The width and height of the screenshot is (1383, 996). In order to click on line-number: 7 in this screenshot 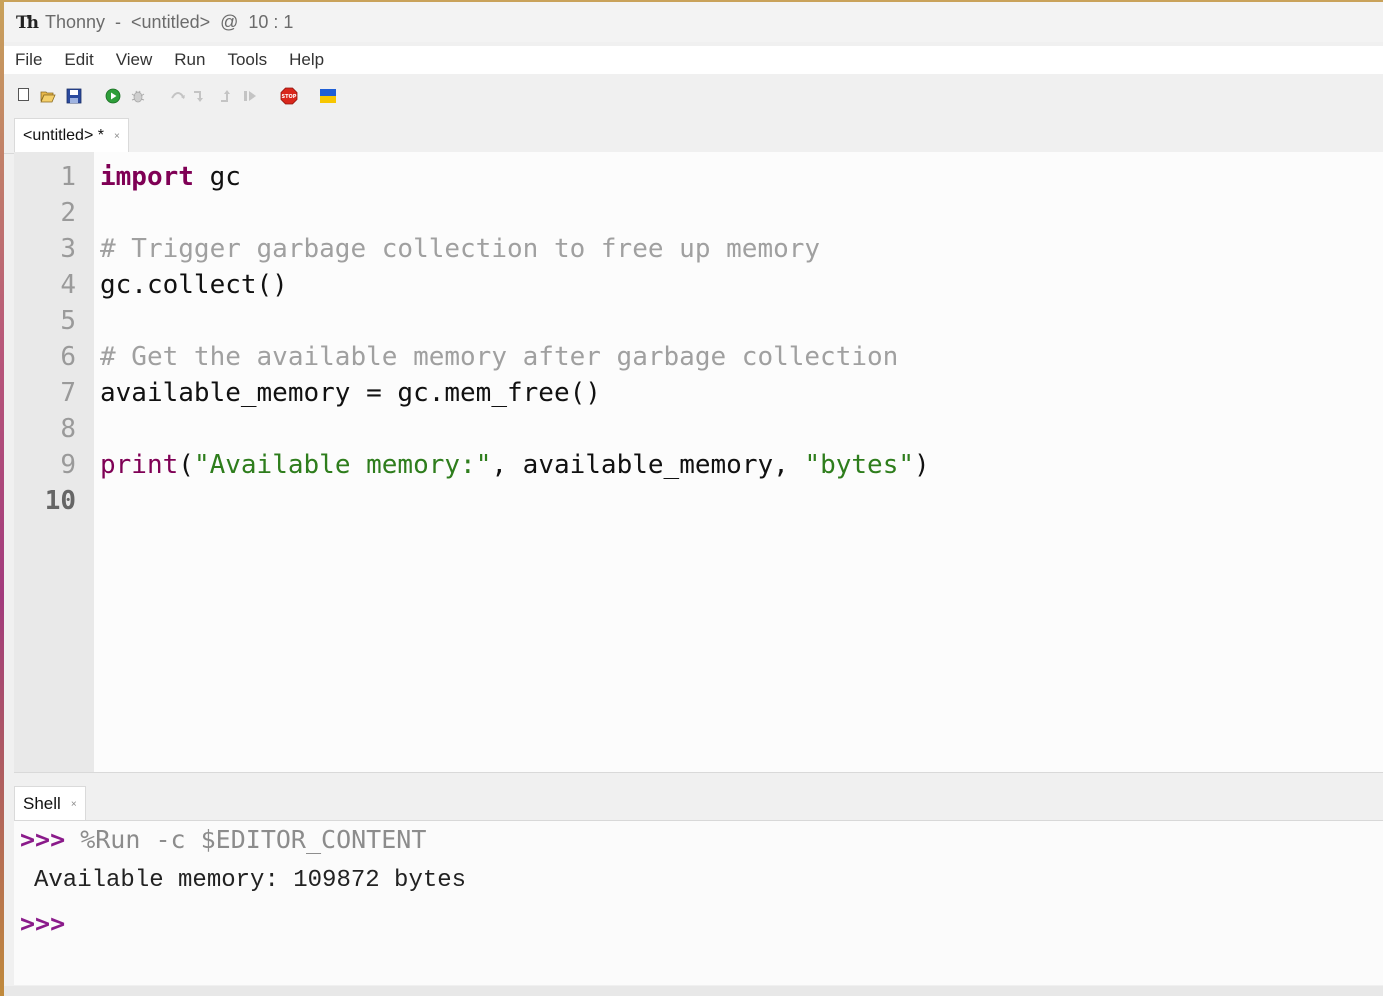, I will do `click(68, 393)`.